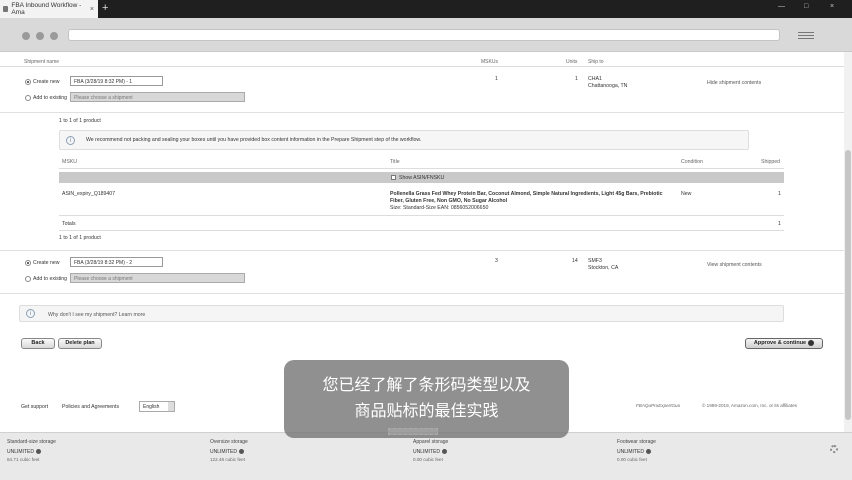  What do you see at coordinates (395, 162) in the screenshot?
I see `col-title: Title` at bounding box center [395, 162].